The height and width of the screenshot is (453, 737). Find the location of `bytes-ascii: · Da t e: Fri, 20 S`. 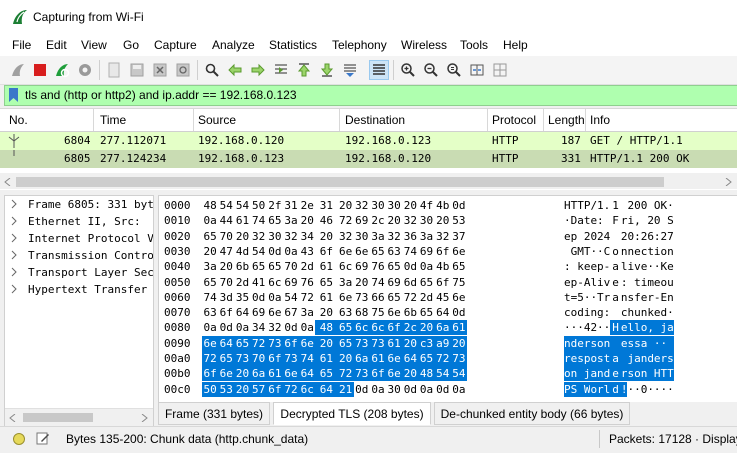

bytes-ascii: · Da t e: Fri, 20 S is located at coordinates (619, 220).